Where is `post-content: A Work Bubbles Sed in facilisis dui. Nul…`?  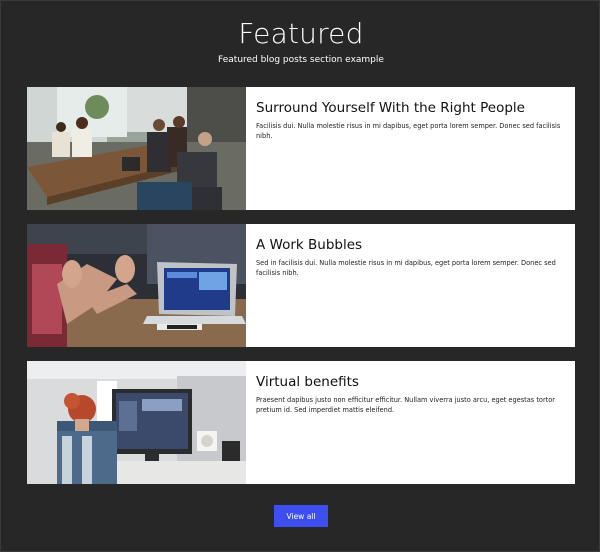
post-content: A Work Bubbles Sed in facilisis dui. Nul… is located at coordinates (410, 285).